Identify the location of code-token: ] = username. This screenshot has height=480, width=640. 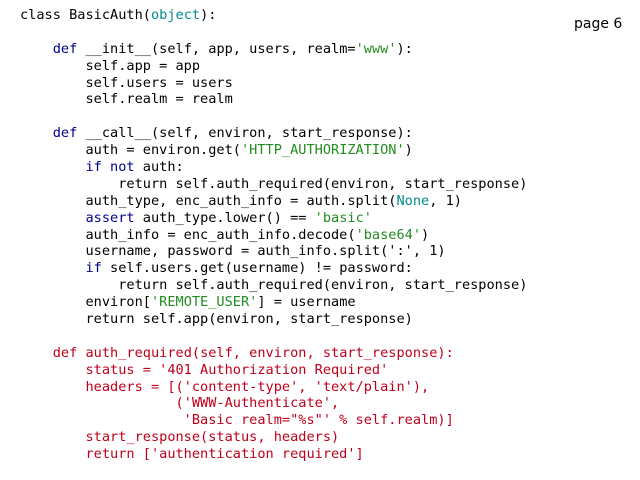
(306, 302).